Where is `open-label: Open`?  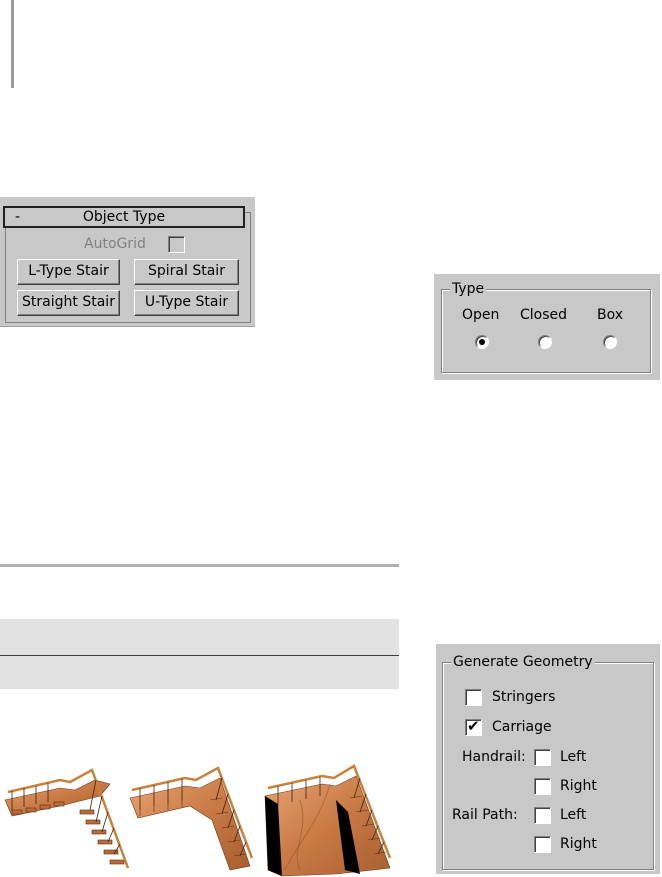
open-label: Open is located at coordinates (481, 315).